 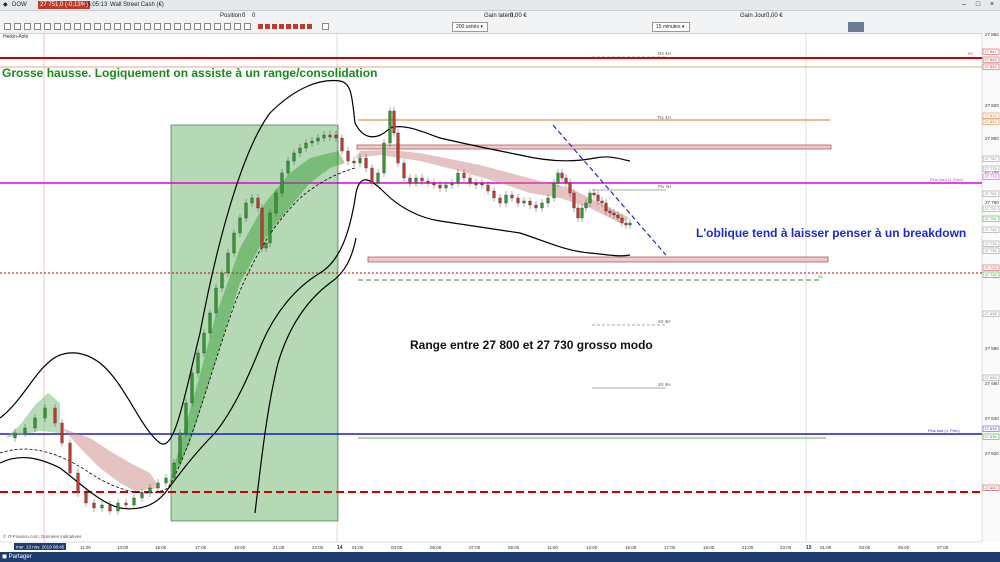 What do you see at coordinates (197, 26) in the screenshot?
I see `delete-tool-icon` at bounding box center [197, 26].